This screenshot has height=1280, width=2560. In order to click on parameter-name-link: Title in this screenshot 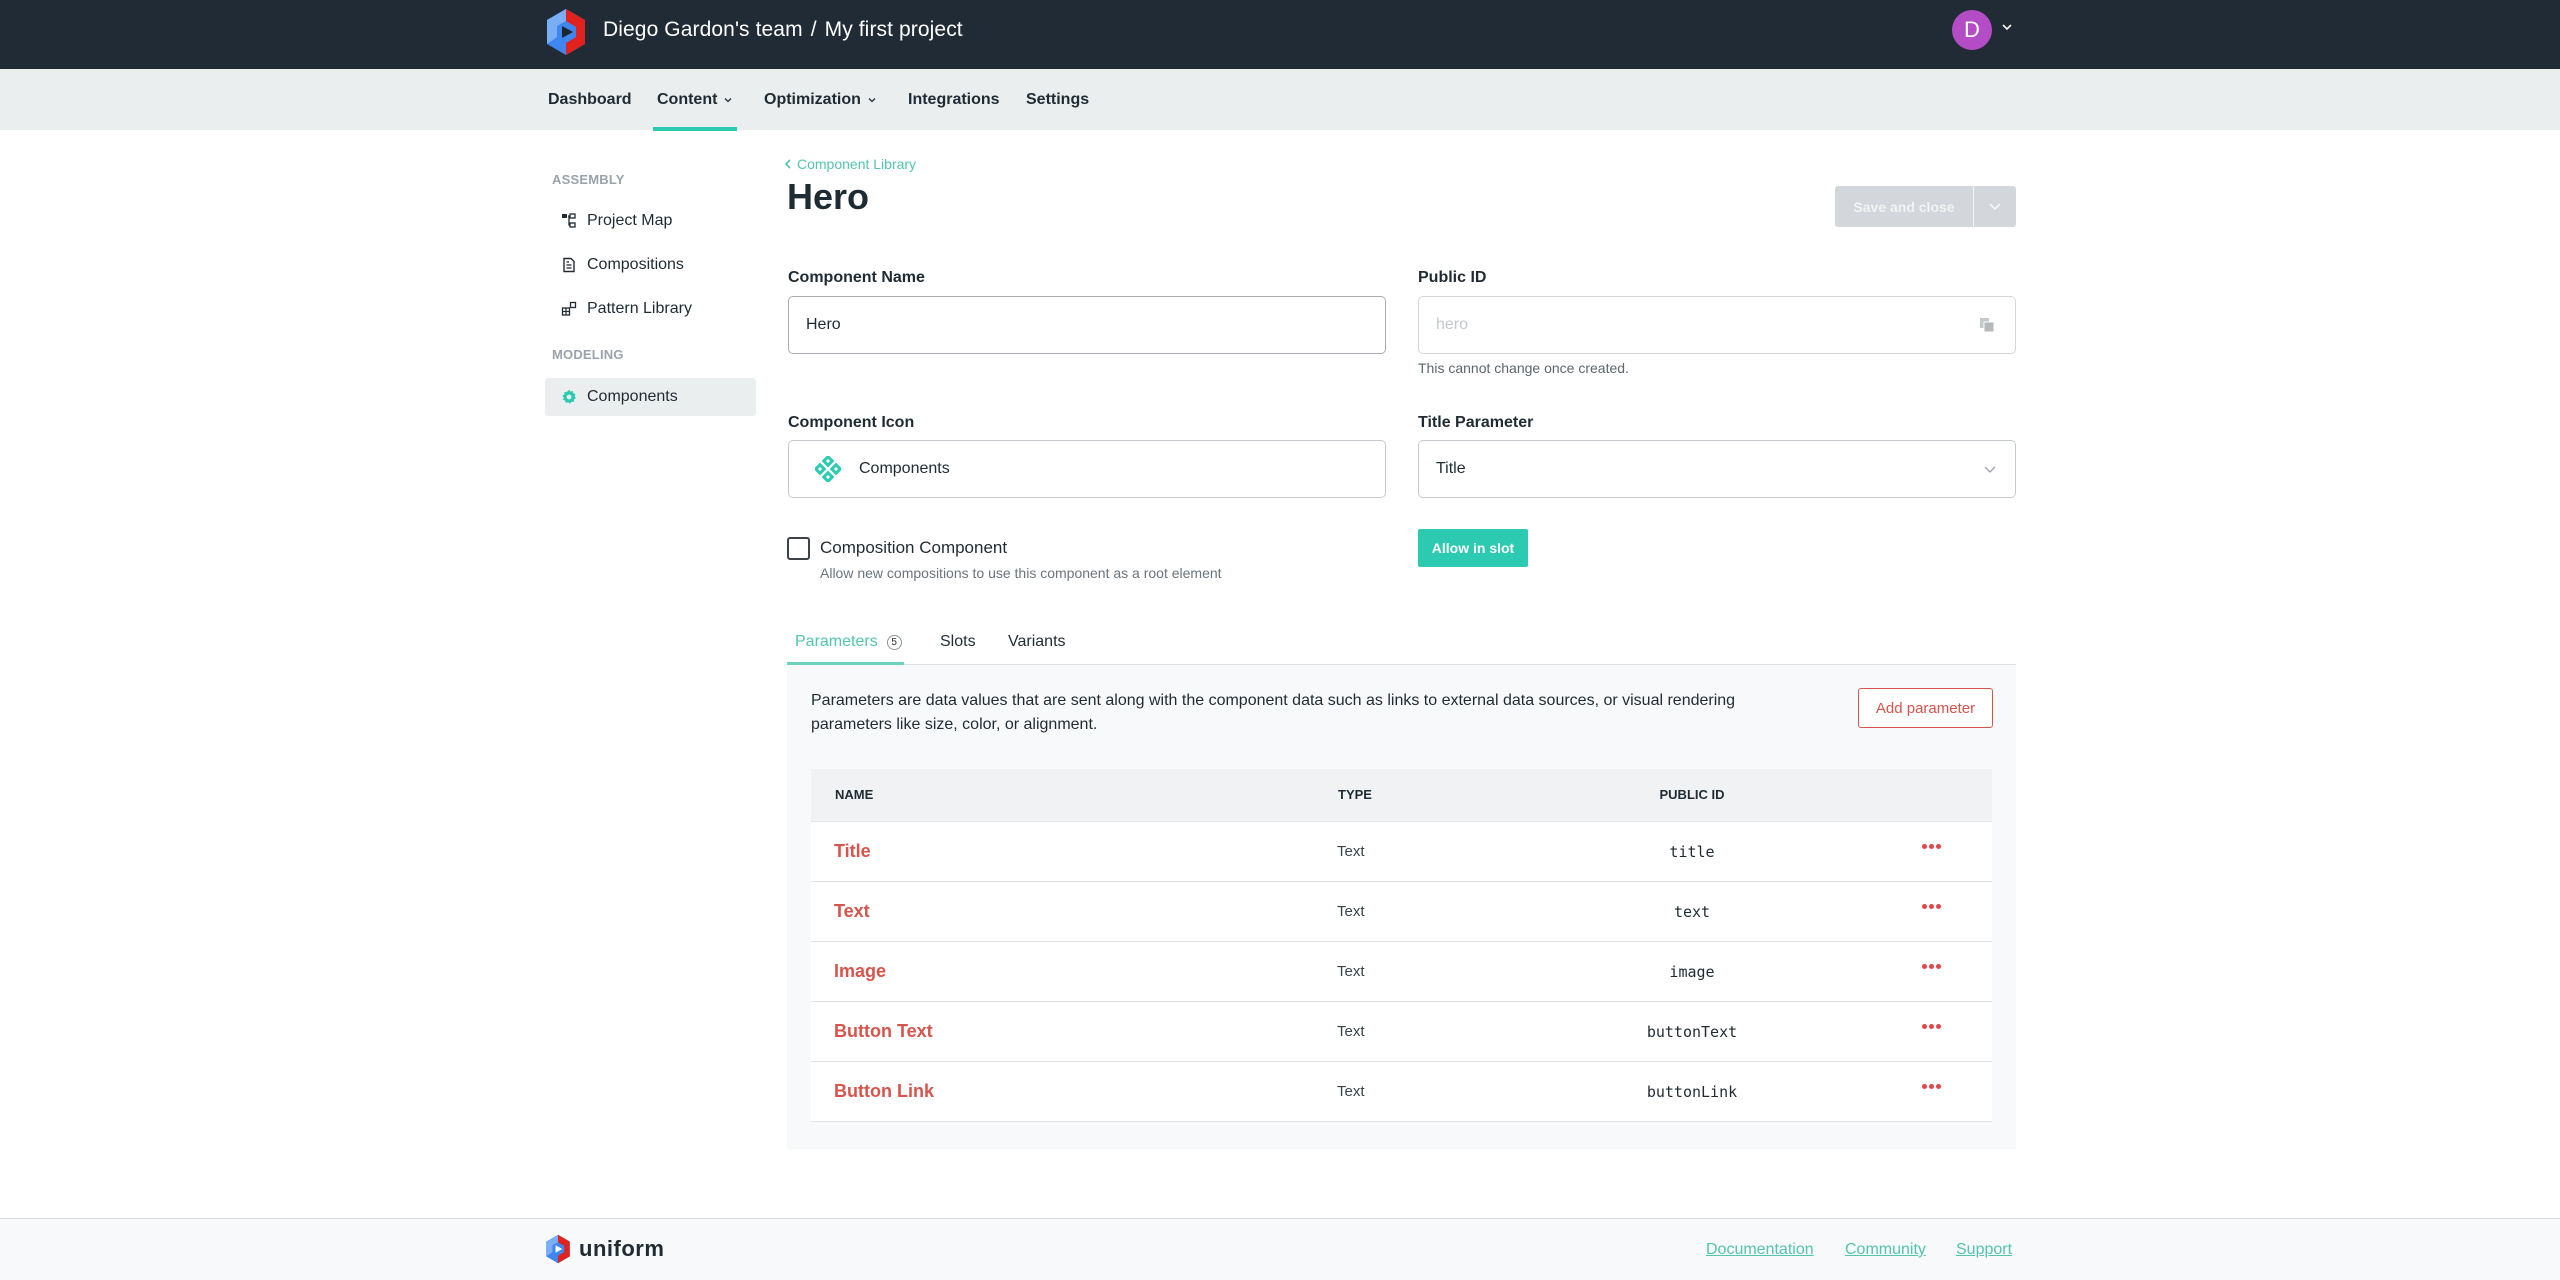, I will do `click(852, 851)`.